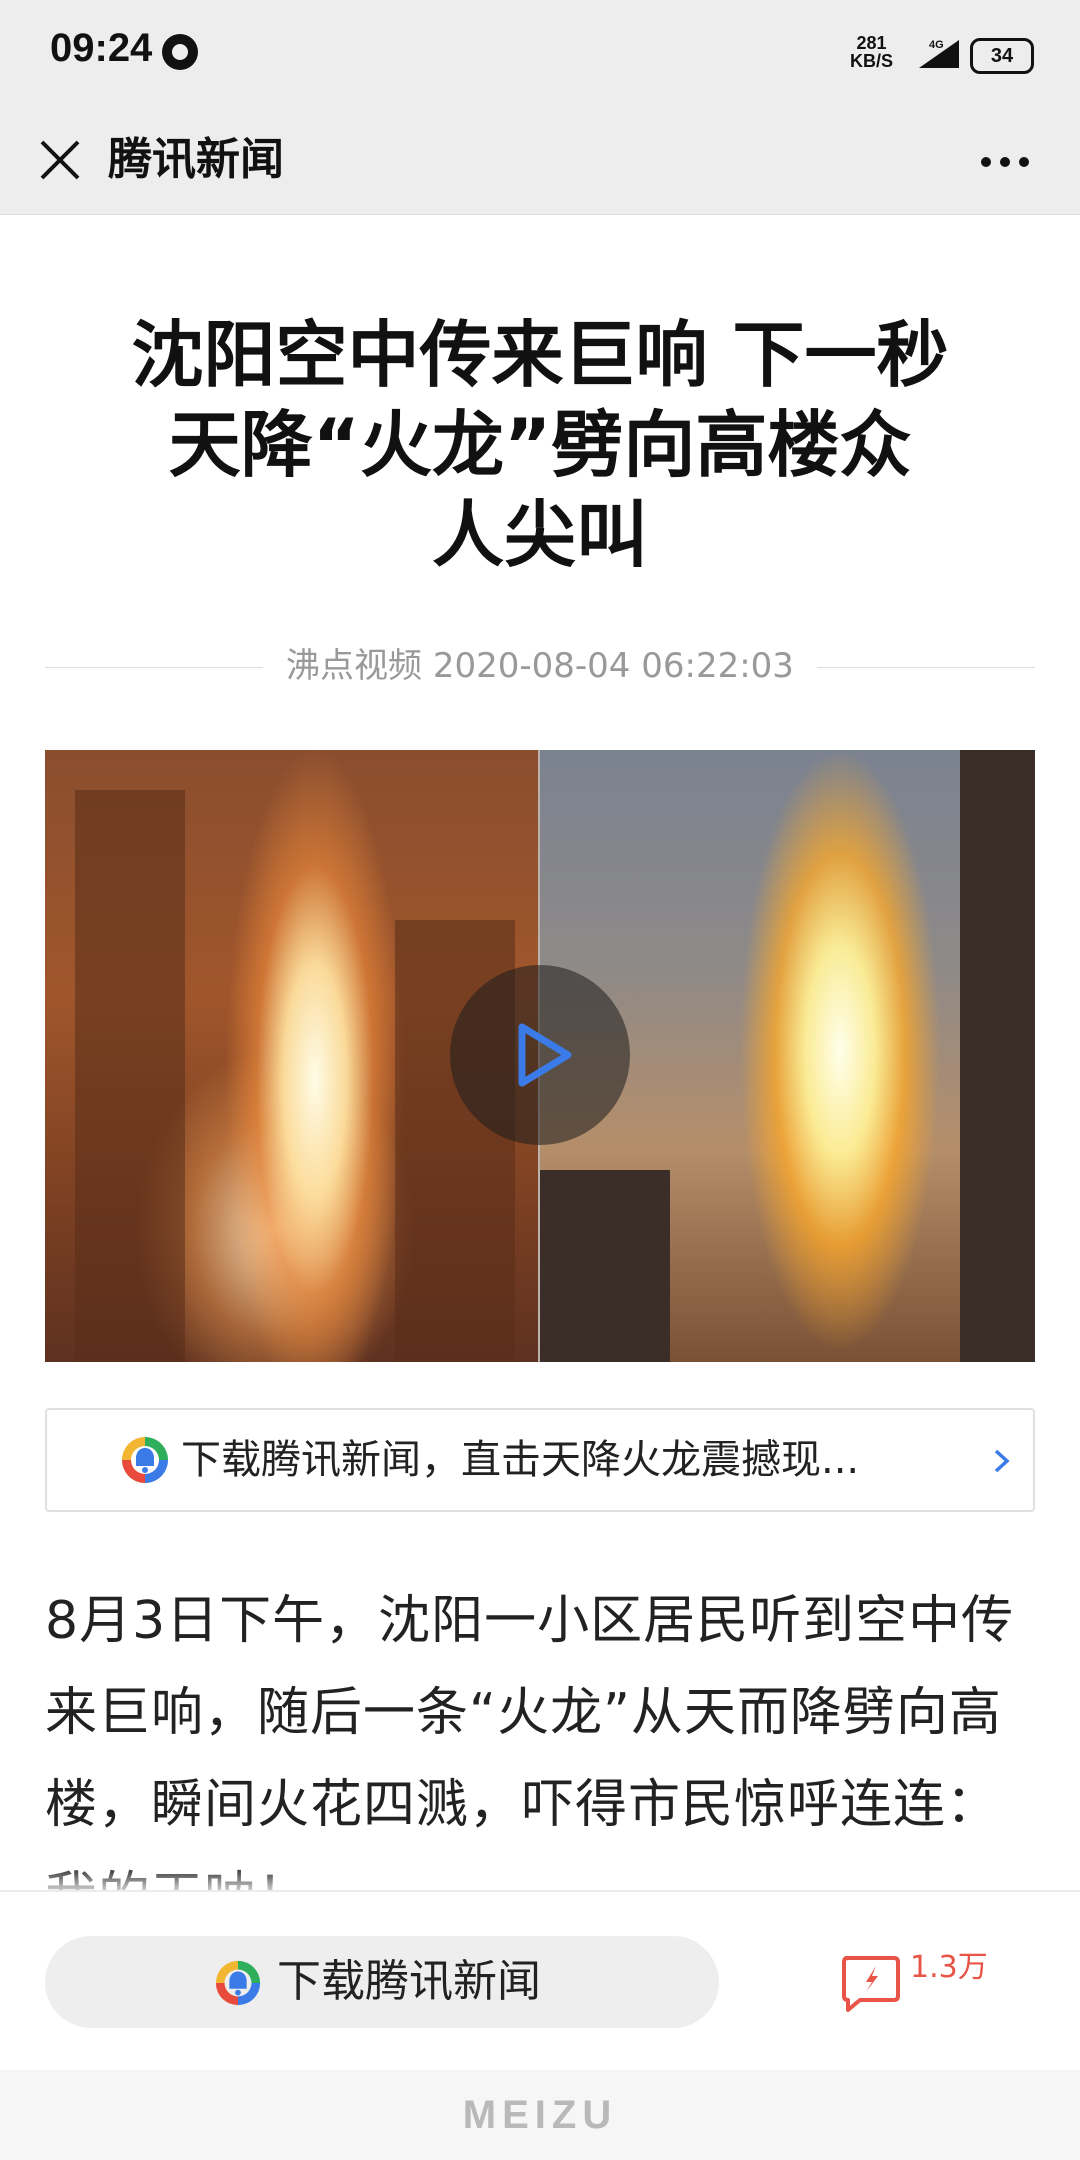  I want to click on article-title: 沈阳空中传来巨响 下一秒 天降“火龙”劈向高楼众 人尖叫, so click(540, 445).